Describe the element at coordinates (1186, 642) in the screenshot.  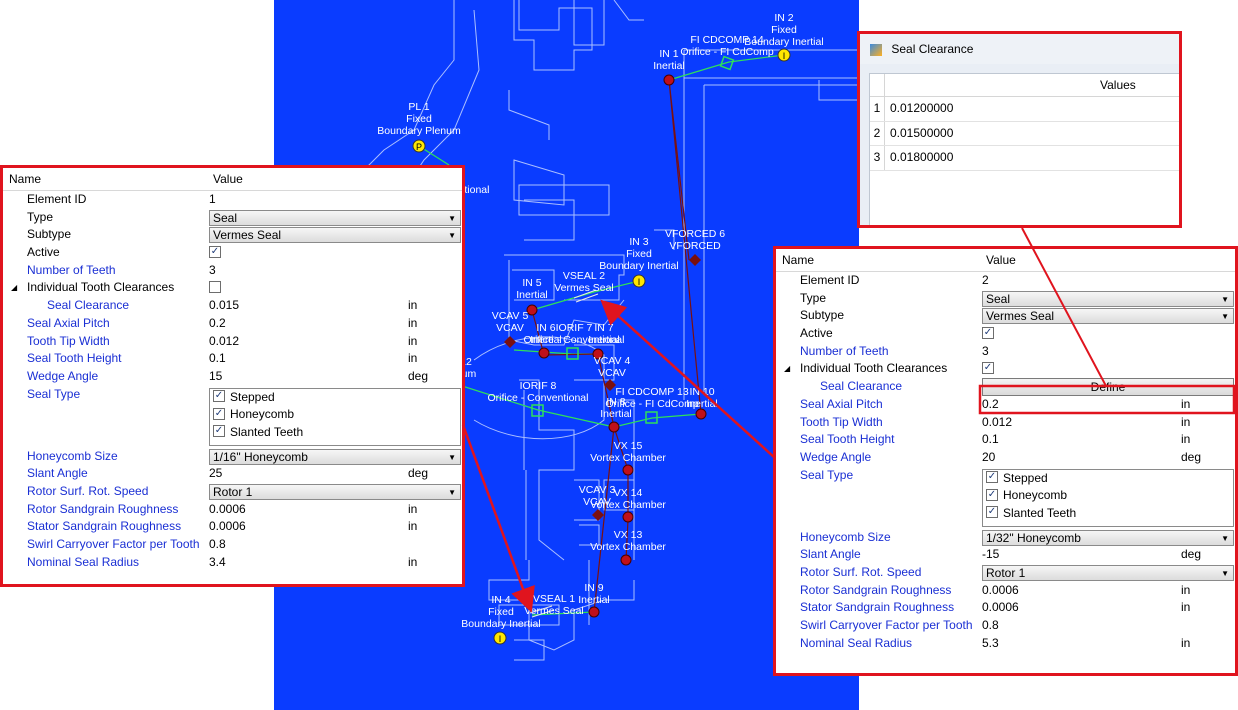
I see `property-unit: in` at that location.